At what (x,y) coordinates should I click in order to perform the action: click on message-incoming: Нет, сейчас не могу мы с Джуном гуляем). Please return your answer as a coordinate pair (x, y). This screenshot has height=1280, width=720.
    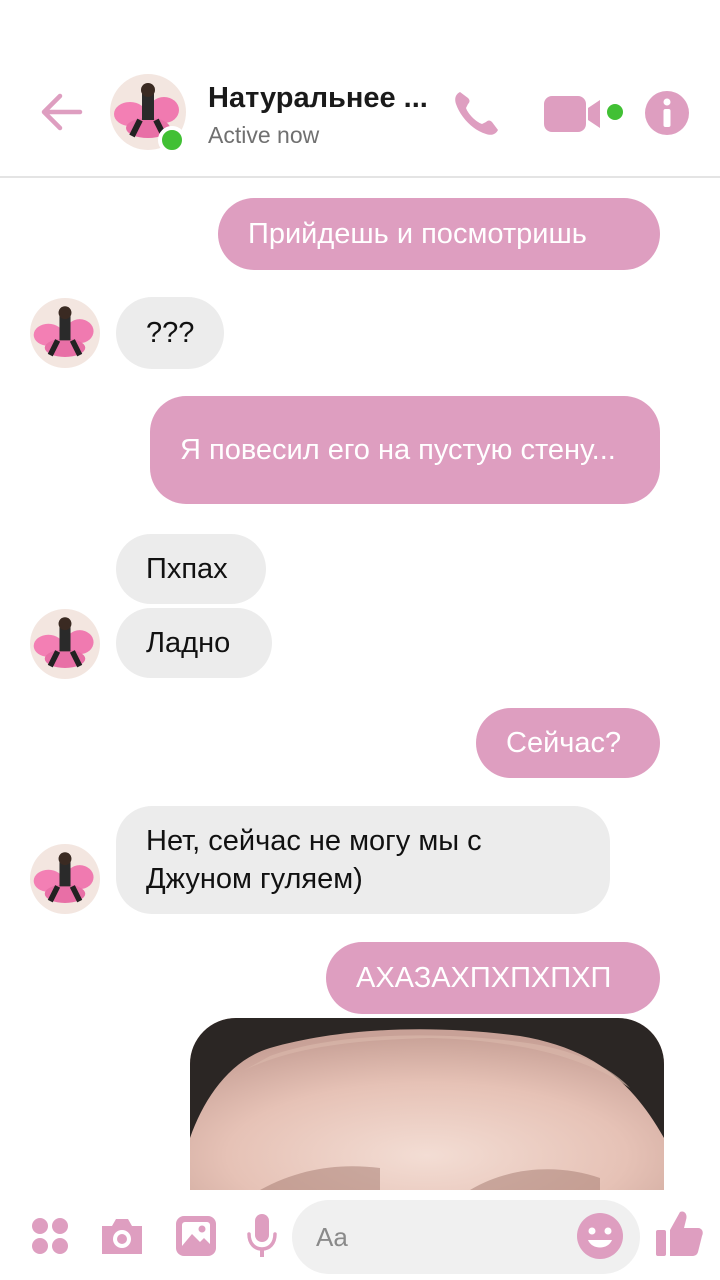
    Looking at the image, I should click on (363, 860).